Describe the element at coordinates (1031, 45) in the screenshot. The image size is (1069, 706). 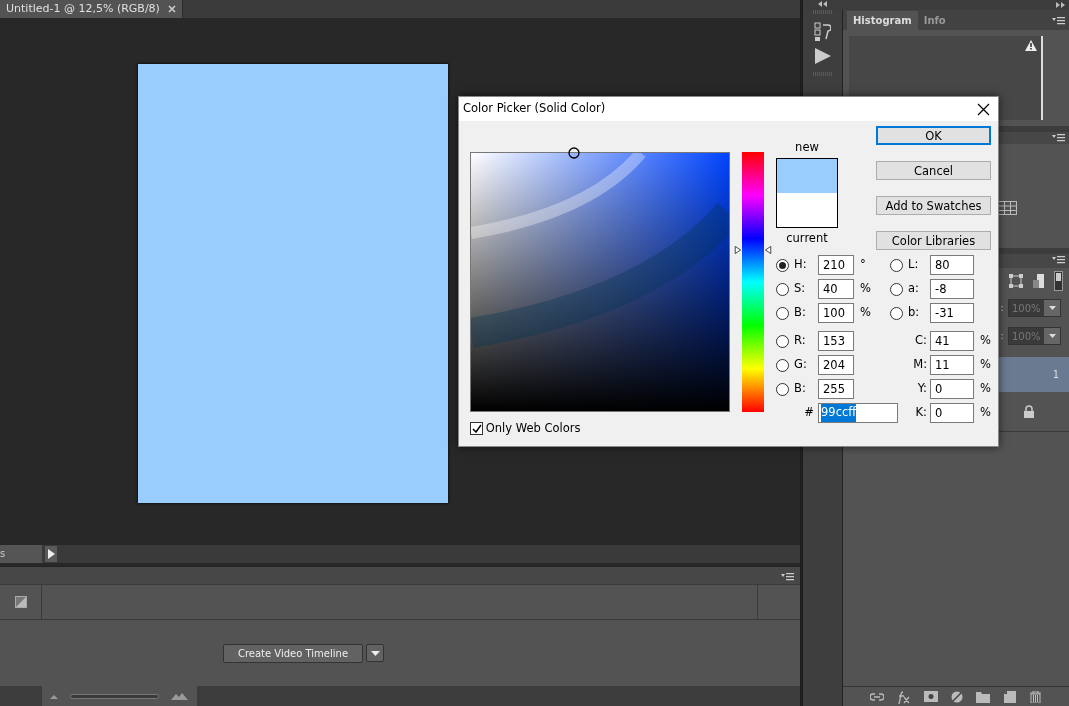
I see `warning-icon` at that location.